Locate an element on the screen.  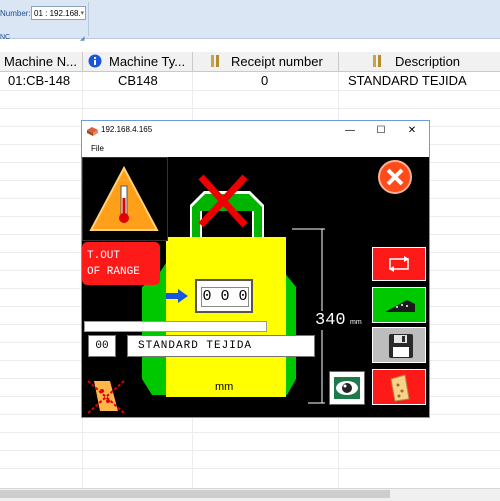
needles-button is located at coordinates (399, 305).